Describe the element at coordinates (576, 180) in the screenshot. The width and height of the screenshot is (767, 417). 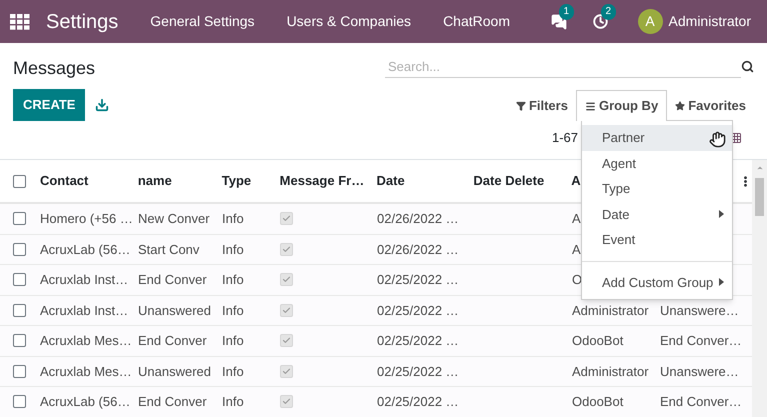
I see `column-header: A` at that location.